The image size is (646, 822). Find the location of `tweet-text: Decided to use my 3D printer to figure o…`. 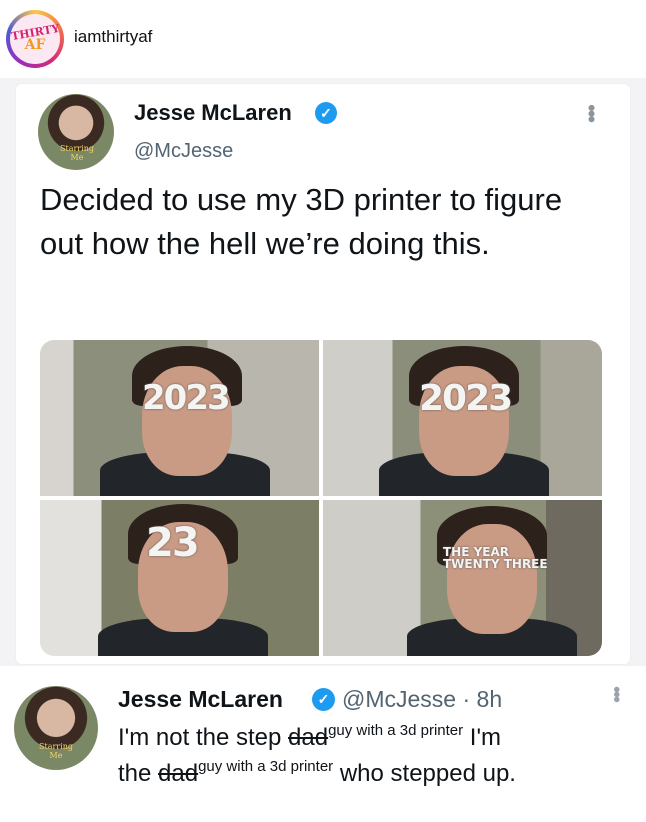

tweet-text: Decided to use my 3D printer to figure o… is located at coordinates (301, 221).